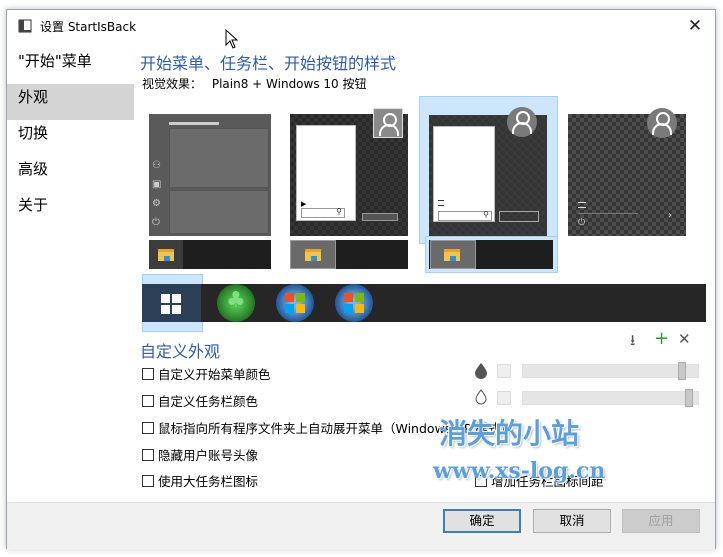  Describe the element at coordinates (70, 102) in the screenshot. I see `sidebar-item-appearance: 外观` at that location.